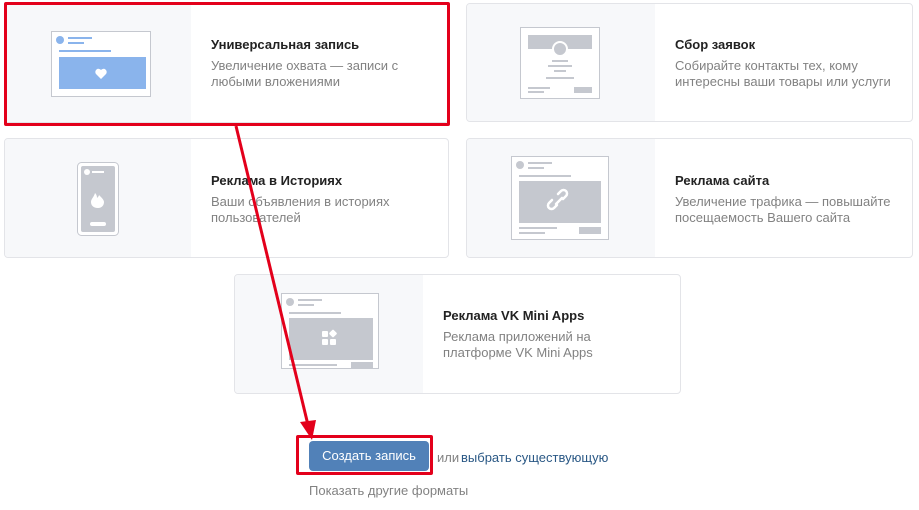 The height and width of the screenshot is (510, 919). Describe the element at coordinates (715, 44) in the screenshot. I see `card-title: Сбор заявок` at that location.